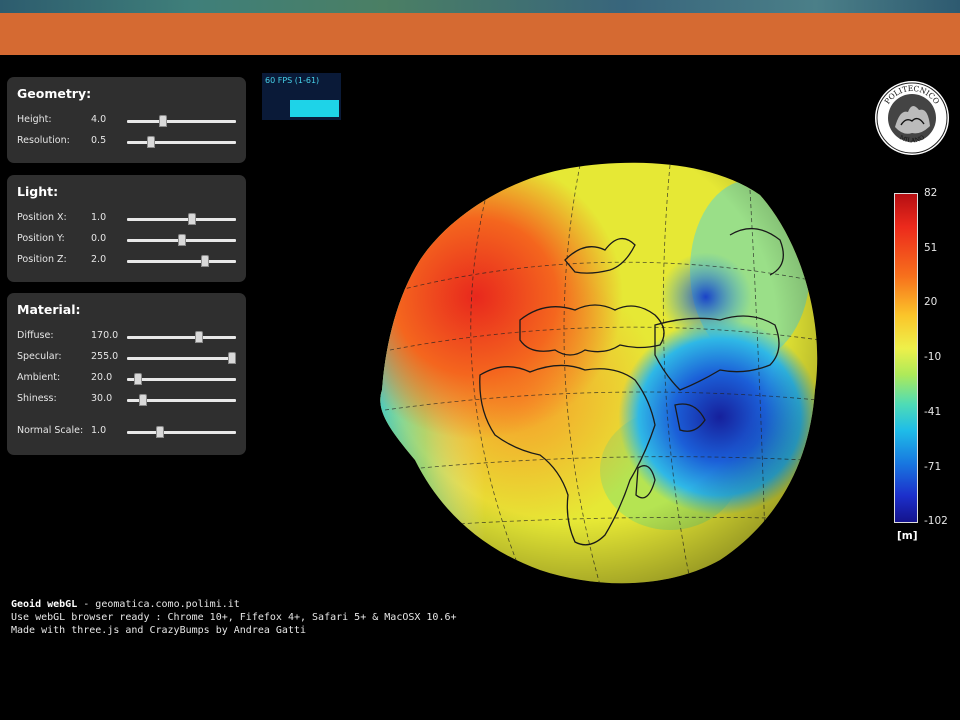 The image size is (960, 720). I want to click on site-url: - geomatica.como.polimi.it, so click(158, 604).